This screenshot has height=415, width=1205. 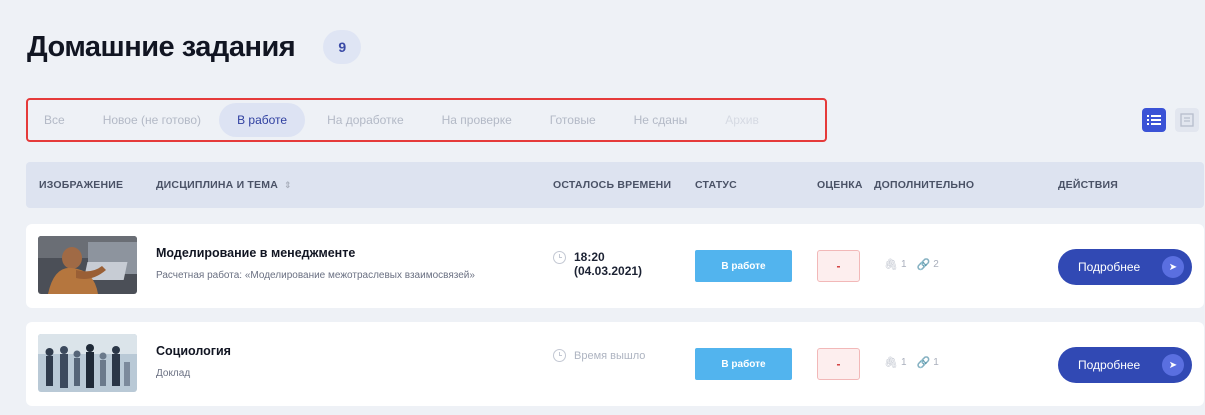 What do you see at coordinates (81, 185) in the screenshot?
I see `column-header-image: ИЗОБРАЖЕНИЕ` at bounding box center [81, 185].